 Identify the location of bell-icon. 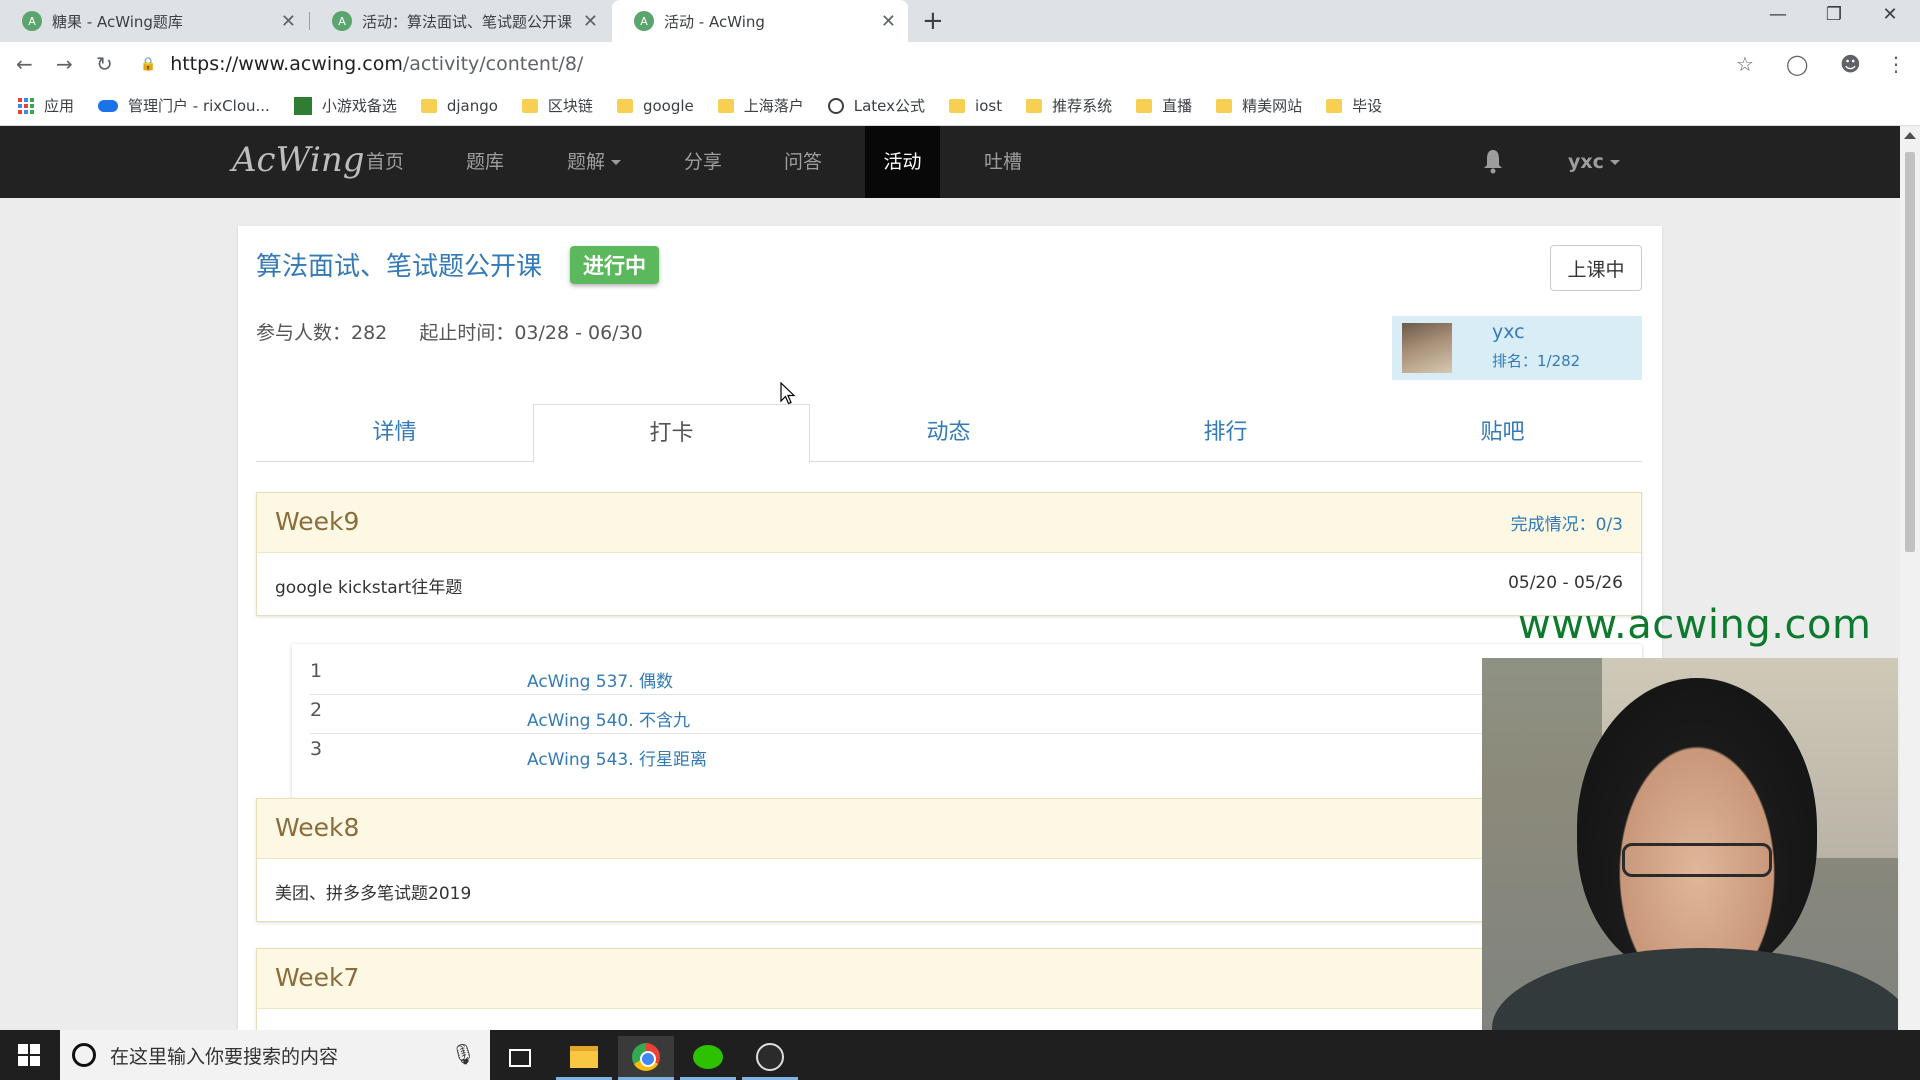
(1493, 161).